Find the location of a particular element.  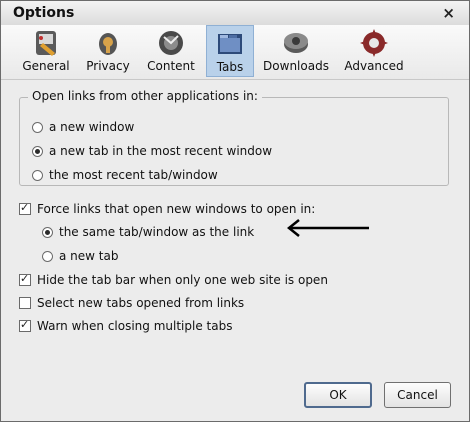

title-bar: Options × is located at coordinates (235, 13).